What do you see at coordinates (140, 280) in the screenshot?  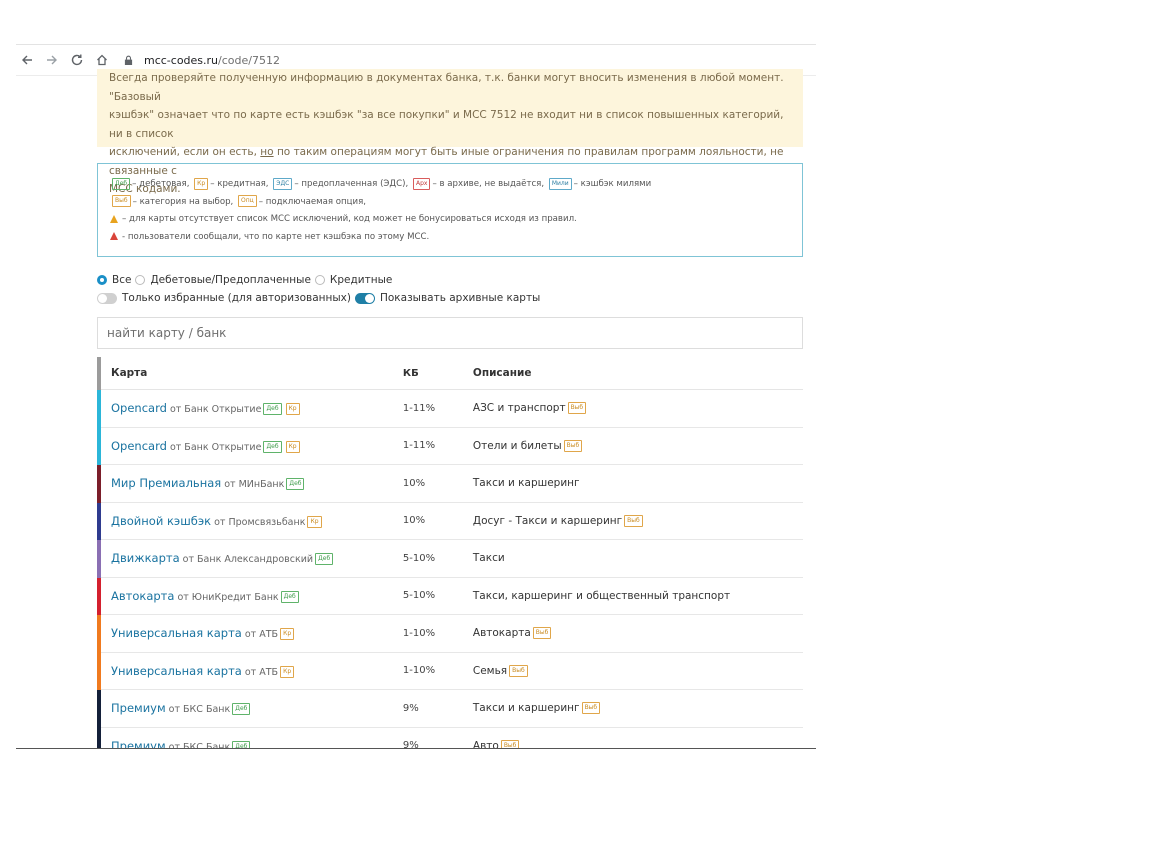 I see `radio-debit` at bounding box center [140, 280].